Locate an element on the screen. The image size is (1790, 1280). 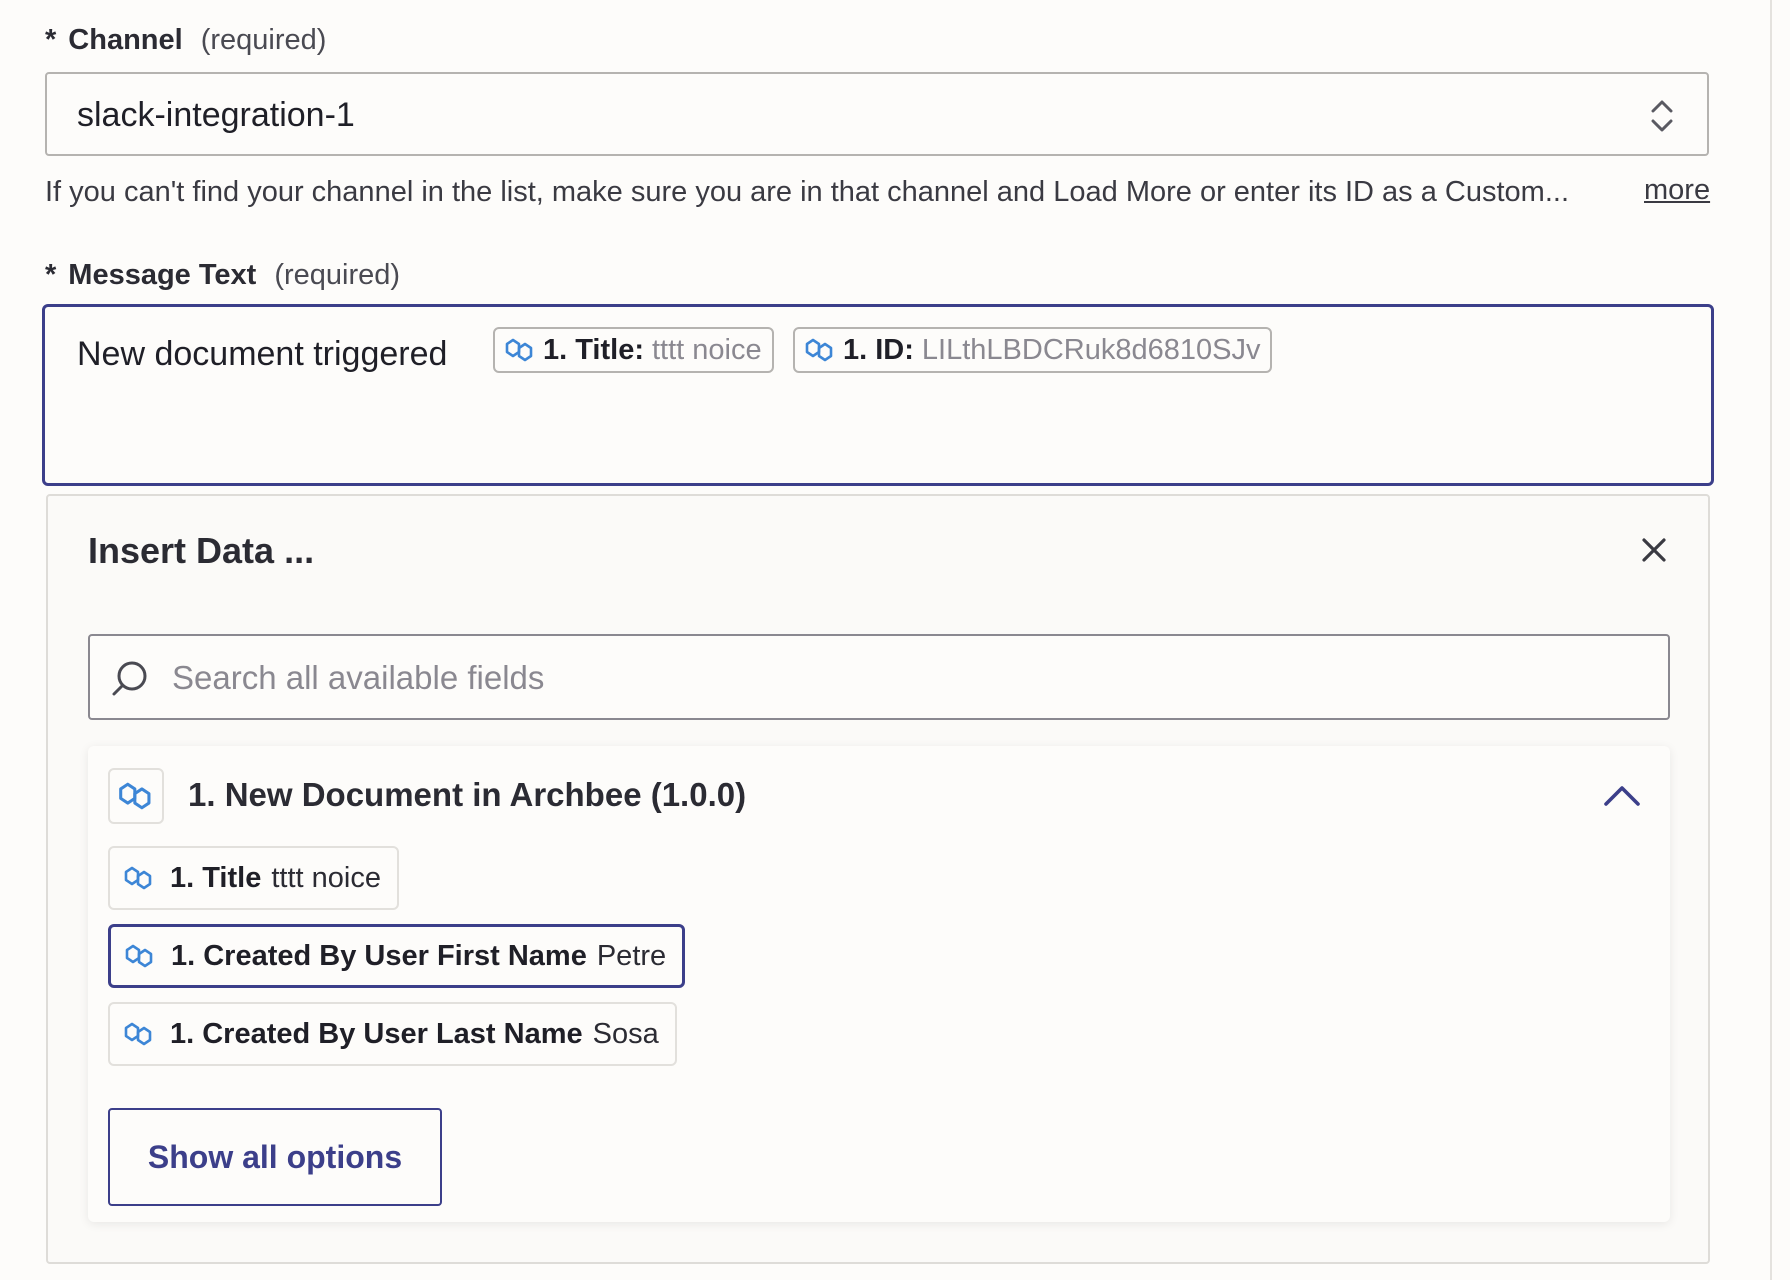
option-value: Petre is located at coordinates (631, 955).